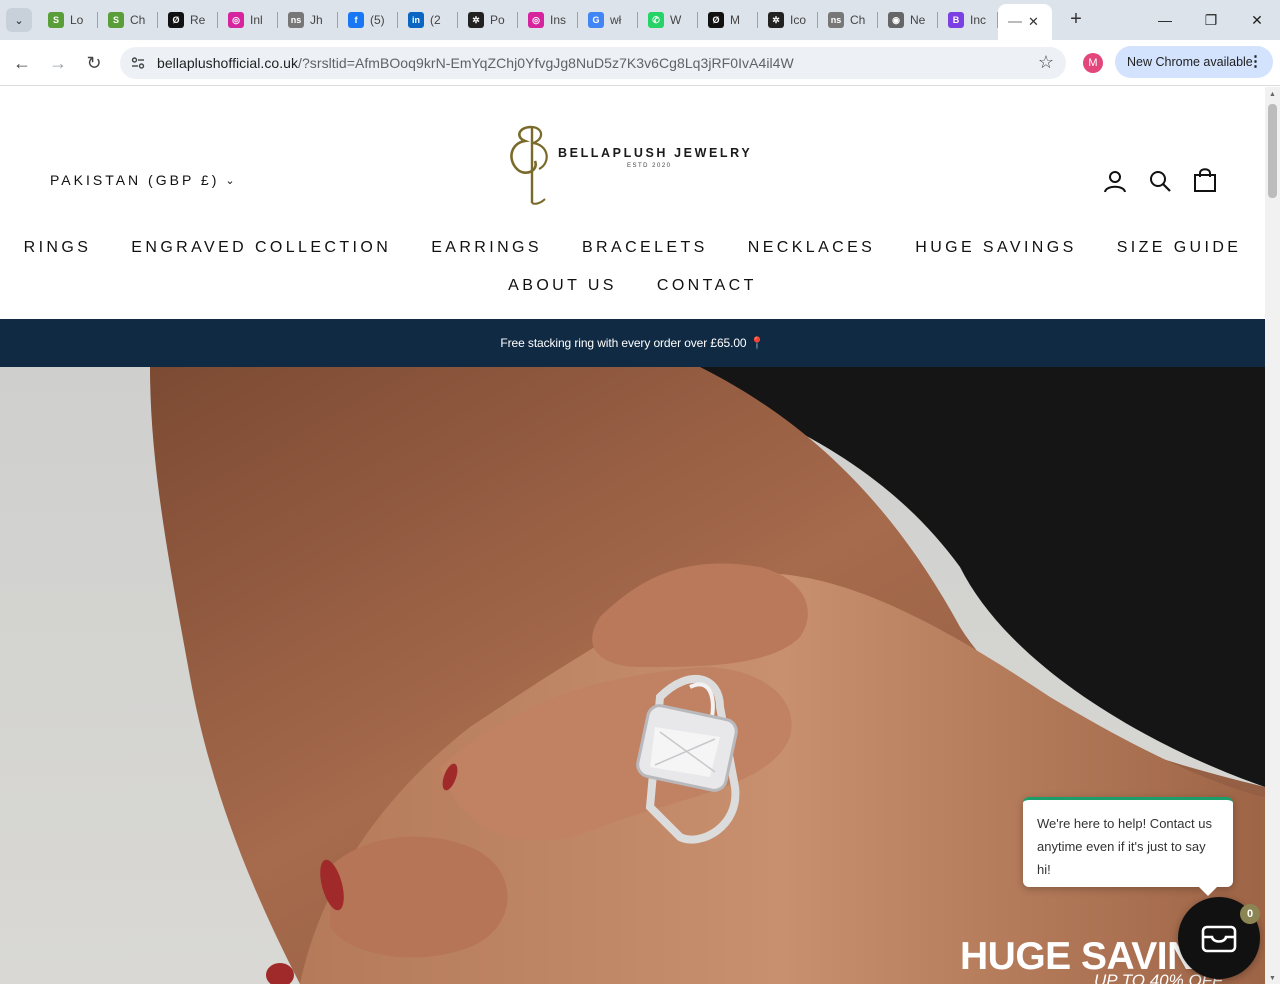 This screenshot has width=1280, height=984. What do you see at coordinates (296, 20) in the screenshot?
I see `notes-icon: ns` at bounding box center [296, 20].